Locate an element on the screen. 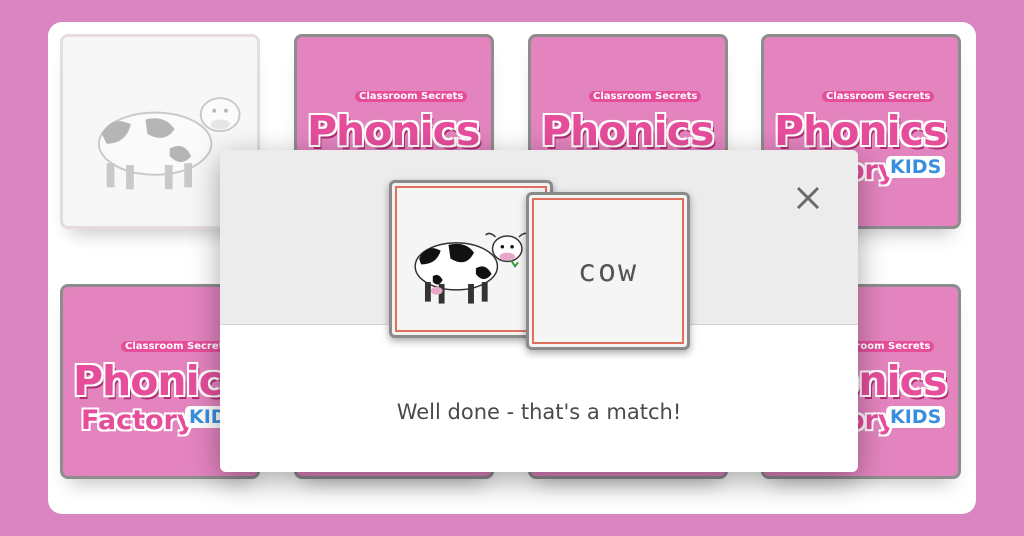 Image resolution: width=1024 pixels, height=536 pixels. match-word: cow is located at coordinates (608, 271).